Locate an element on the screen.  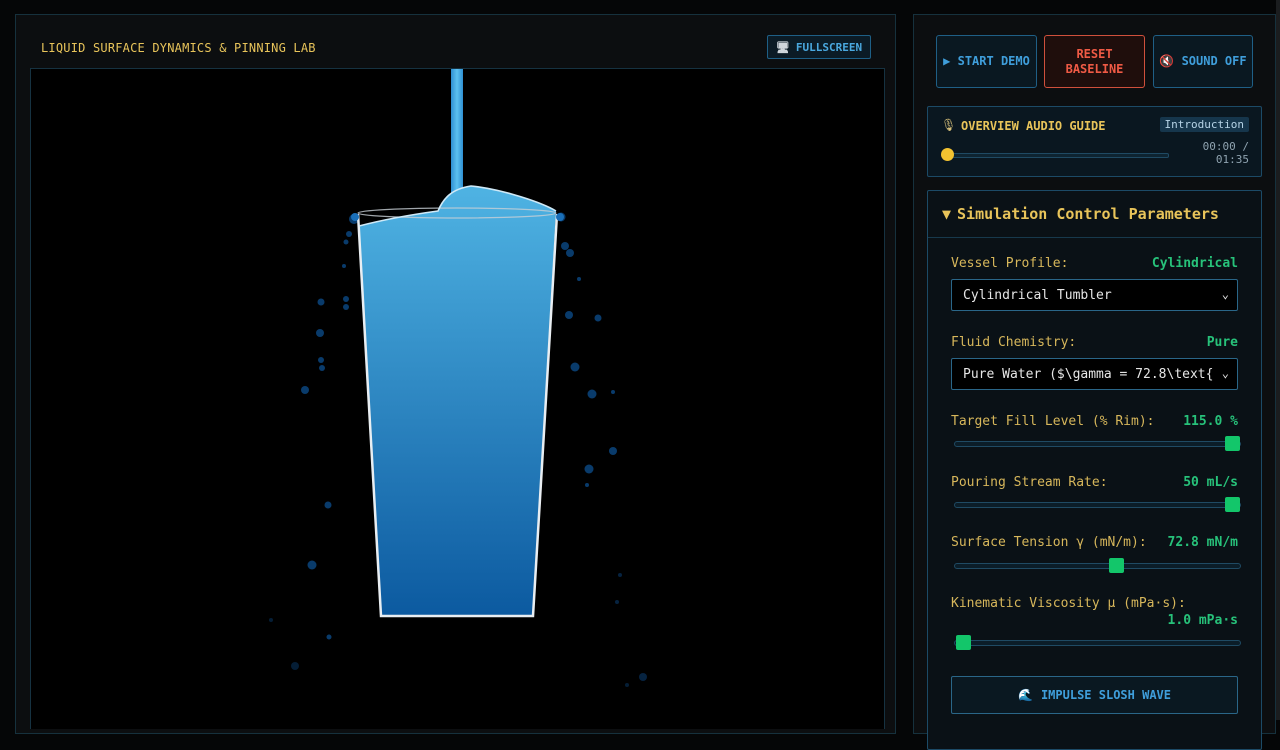
lab-title: LIQUID SURFACE DYNAMICS & PINNING LAB is located at coordinates (178, 48).